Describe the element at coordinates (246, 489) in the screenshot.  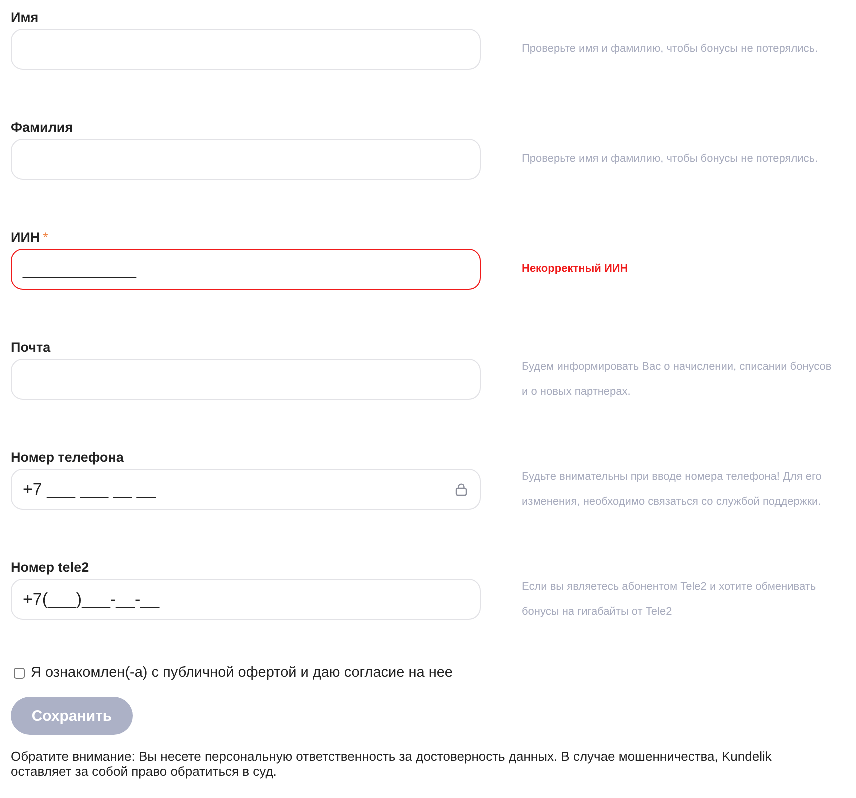
I see `input-field: +7 ___ ___ __ __` at that location.